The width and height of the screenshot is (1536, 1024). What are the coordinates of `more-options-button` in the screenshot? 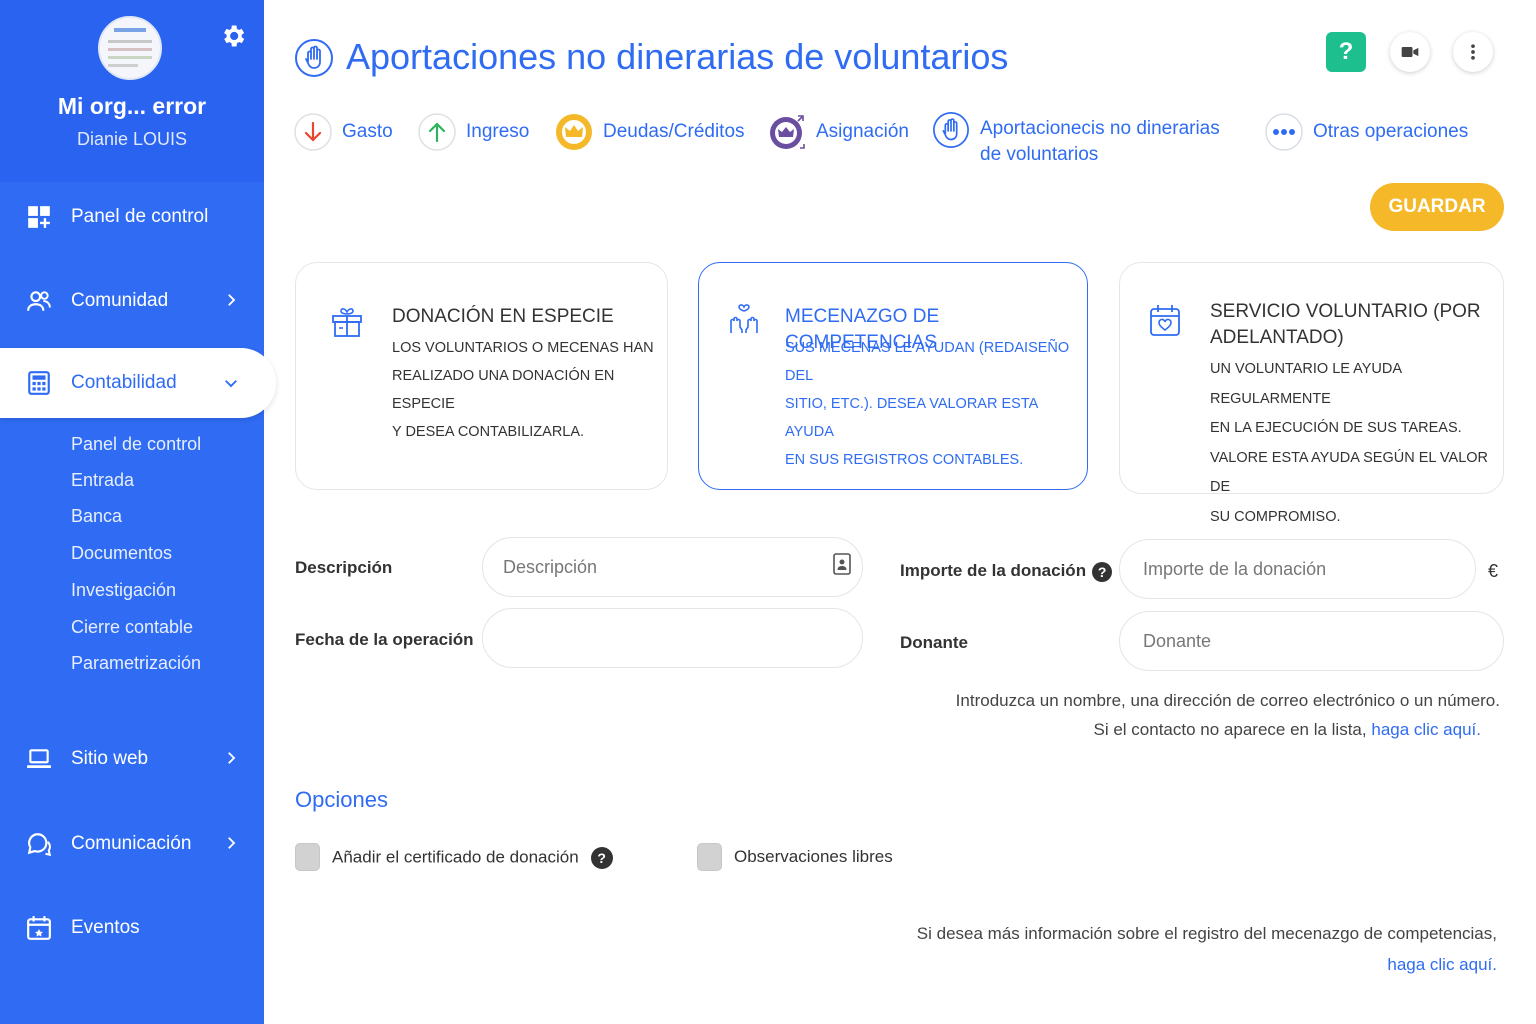 It's located at (1473, 52).